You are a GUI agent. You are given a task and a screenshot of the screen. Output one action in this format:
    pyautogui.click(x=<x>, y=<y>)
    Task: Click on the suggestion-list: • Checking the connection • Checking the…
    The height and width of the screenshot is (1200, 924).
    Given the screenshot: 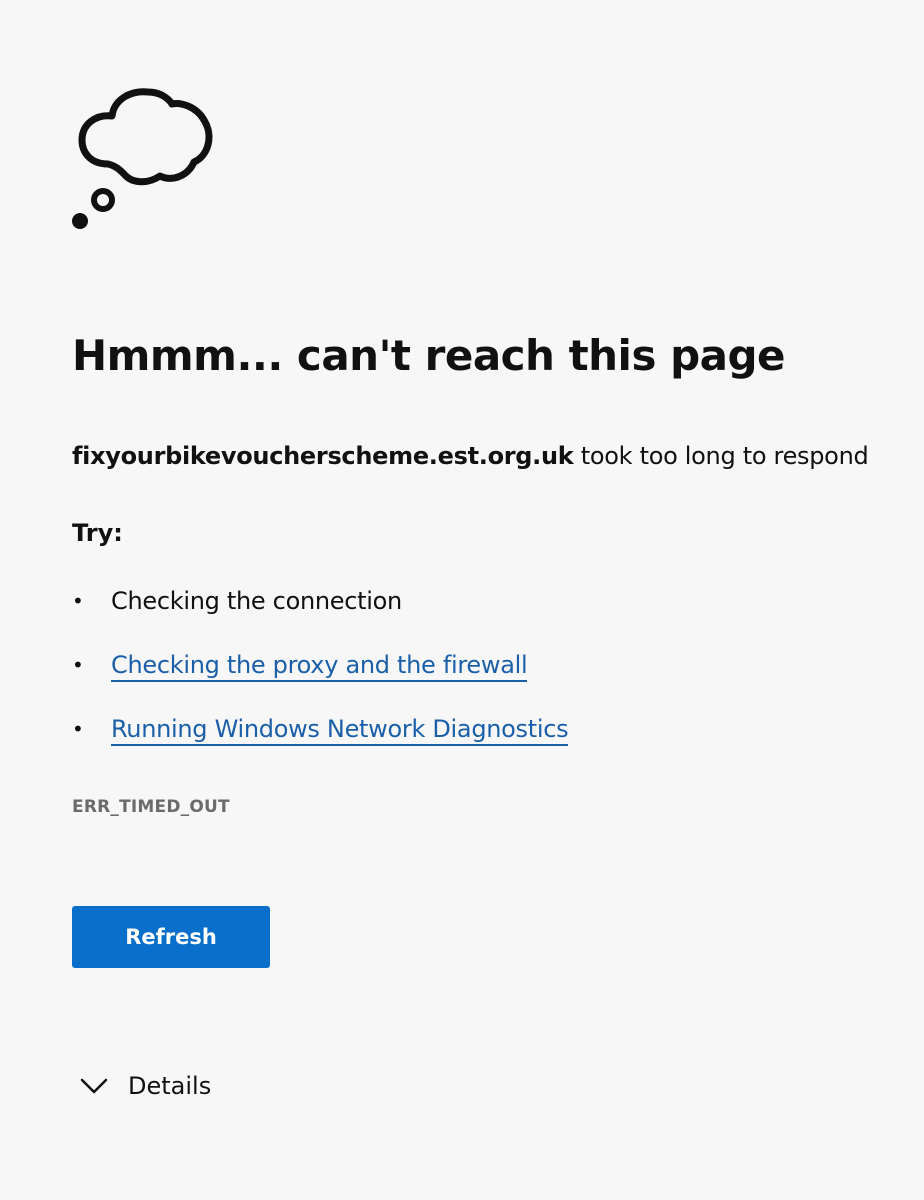 What is the action you would take?
    pyautogui.click(x=320, y=678)
    